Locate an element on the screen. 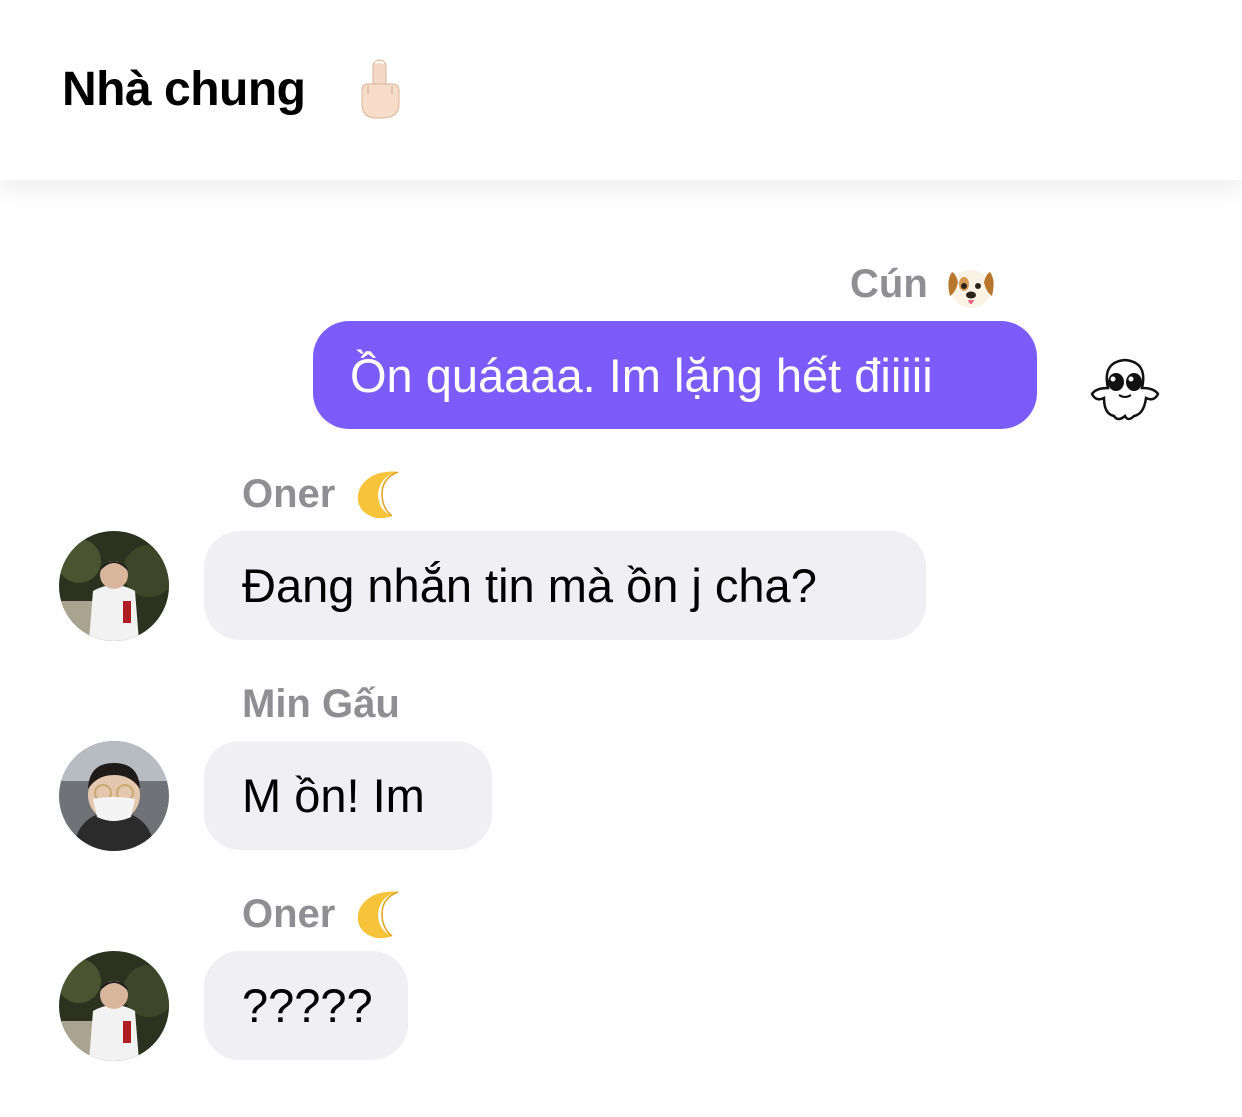 This screenshot has height=1117, width=1242. middle-finger-icon is located at coordinates (380, 89).